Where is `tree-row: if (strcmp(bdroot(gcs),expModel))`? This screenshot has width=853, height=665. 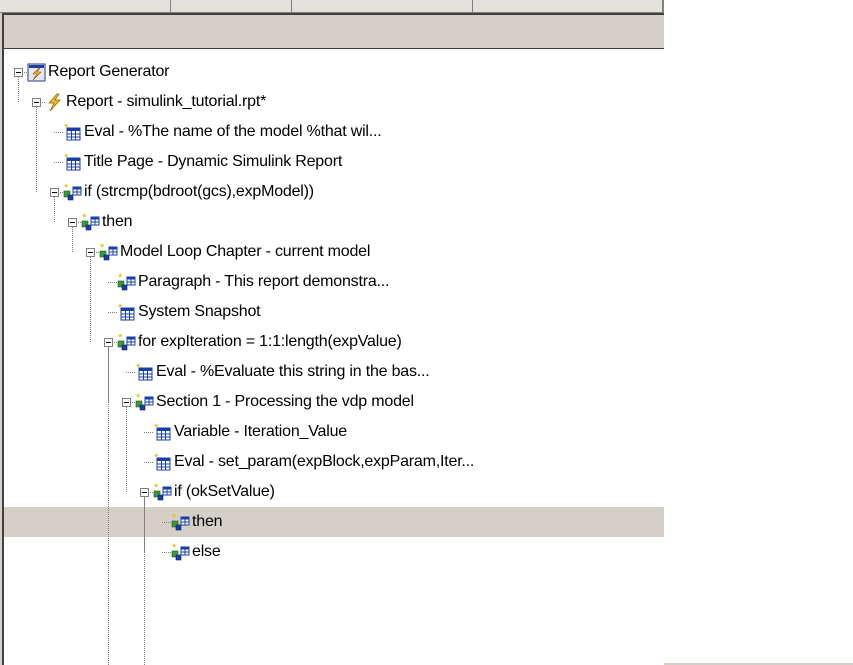
tree-row: if (strcmp(bdroot(gcs),expModel)) is located at coordinates (334, 192).